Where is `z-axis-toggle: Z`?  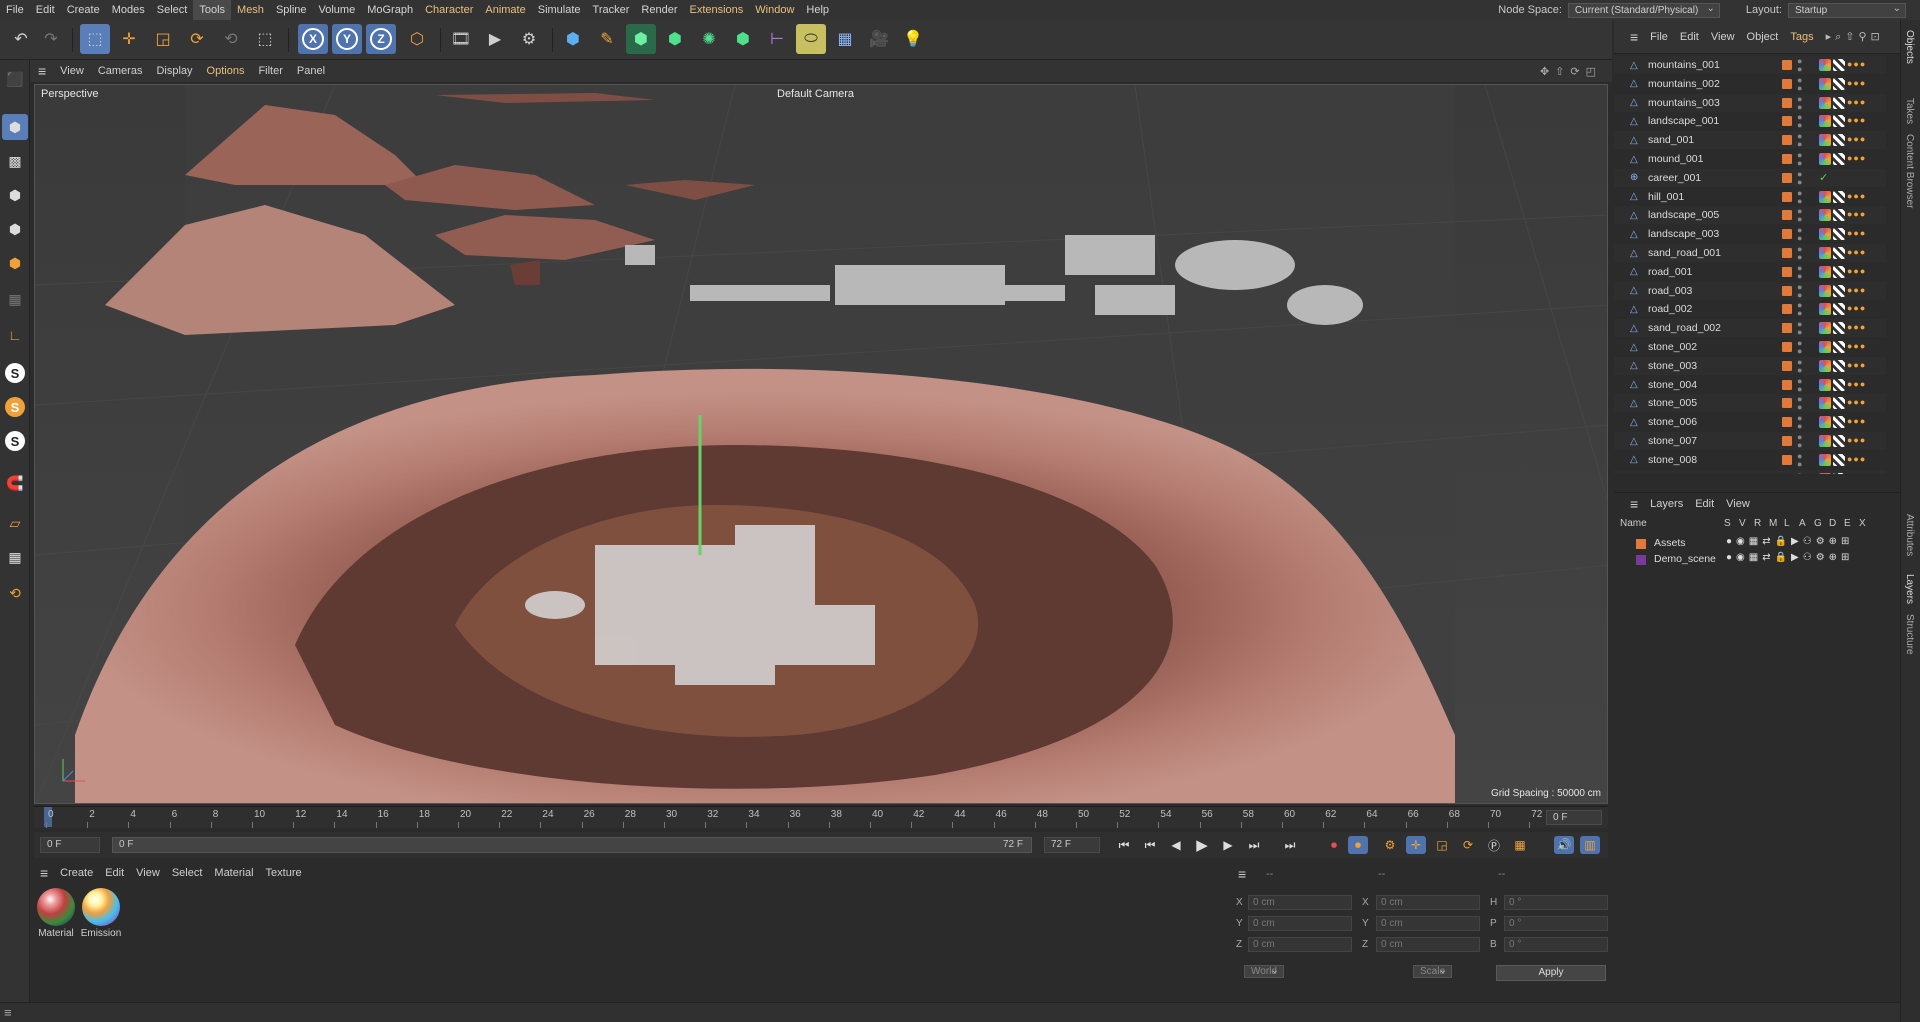
z-axis-toggle: Z is located at coordinates (381, 39).